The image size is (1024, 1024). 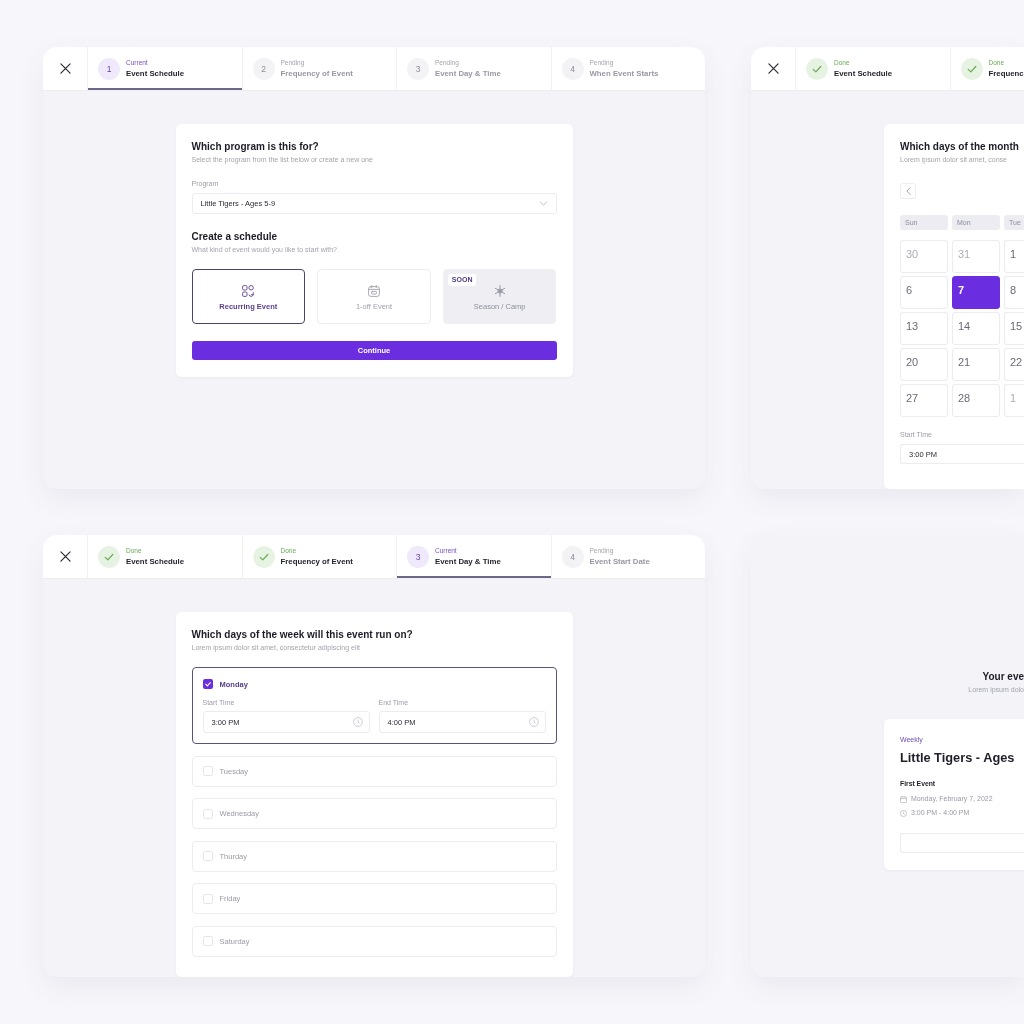 I want to click on page-title: Your eve, so click(x=1002, y=676).